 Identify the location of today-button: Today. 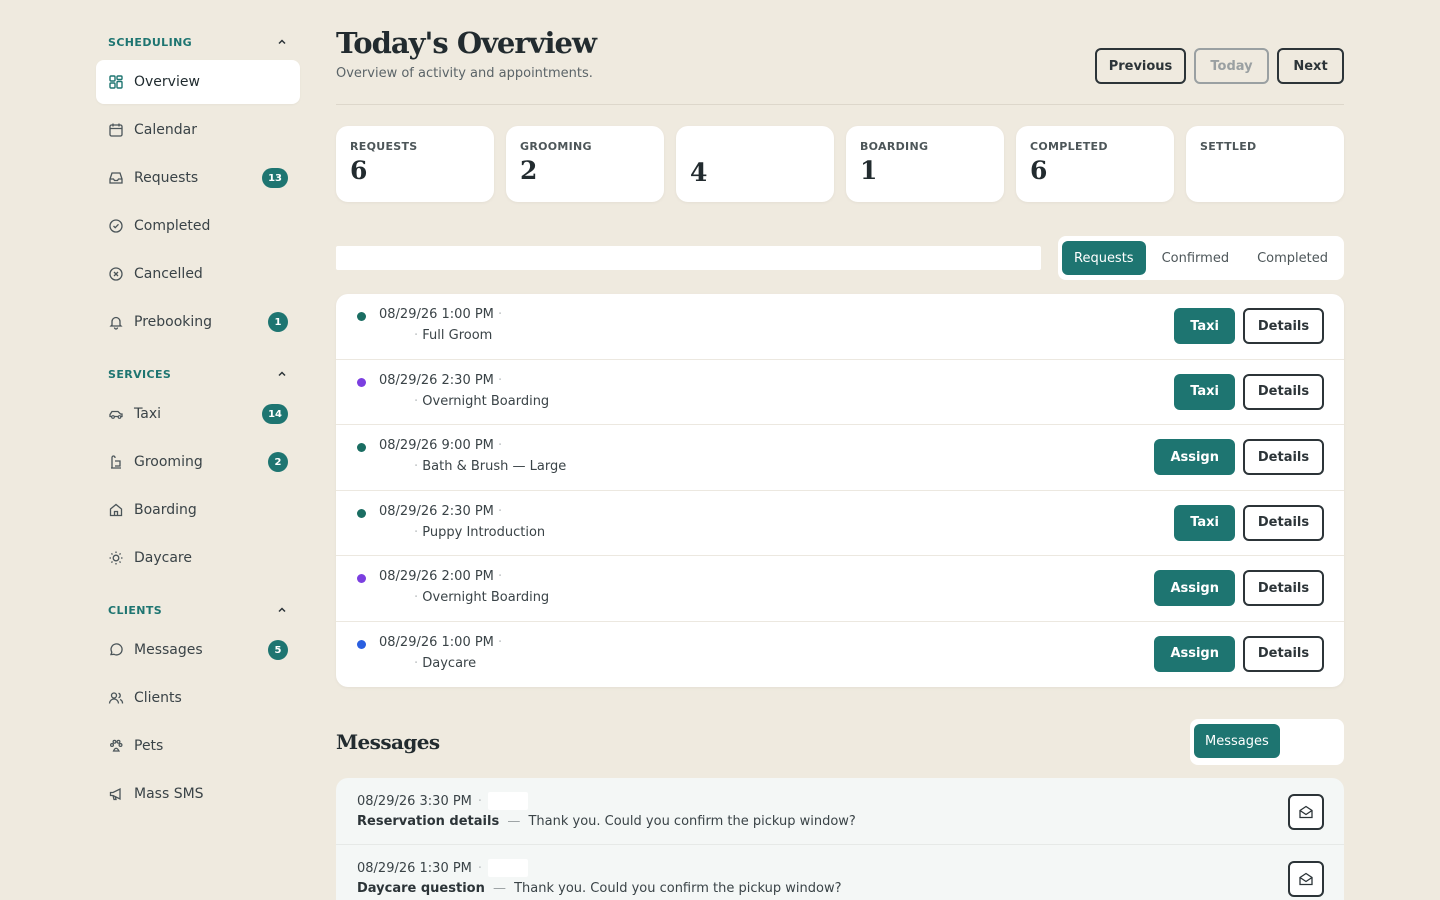
(1231, 66).